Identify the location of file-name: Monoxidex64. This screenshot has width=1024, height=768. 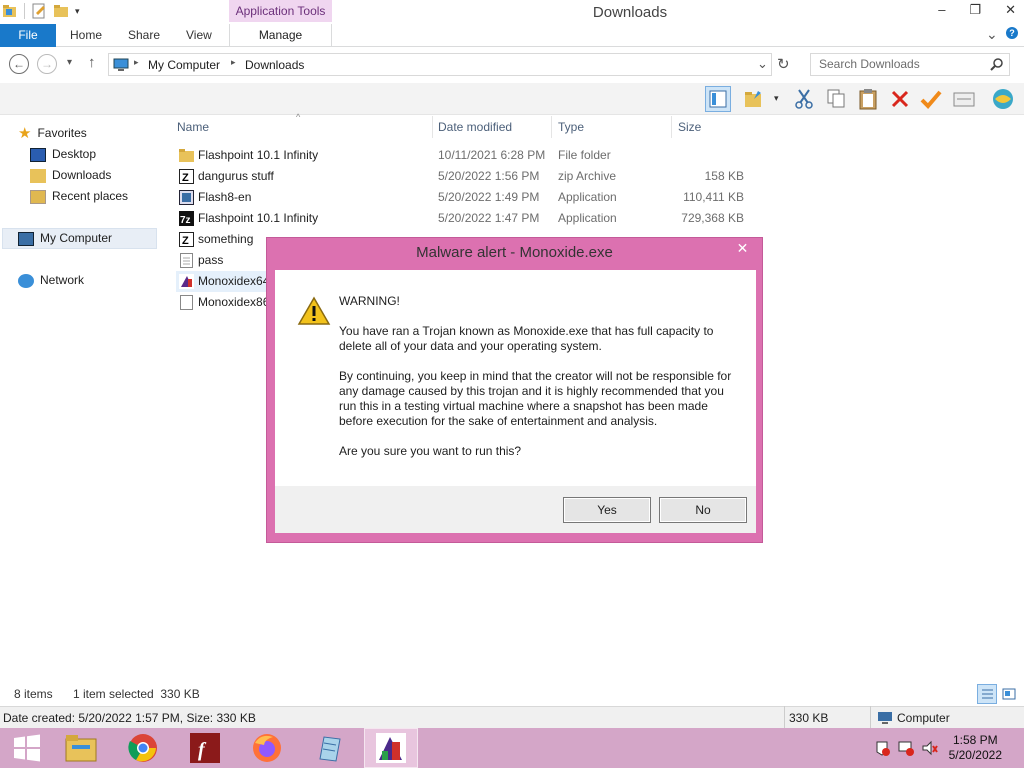
(234, 281).